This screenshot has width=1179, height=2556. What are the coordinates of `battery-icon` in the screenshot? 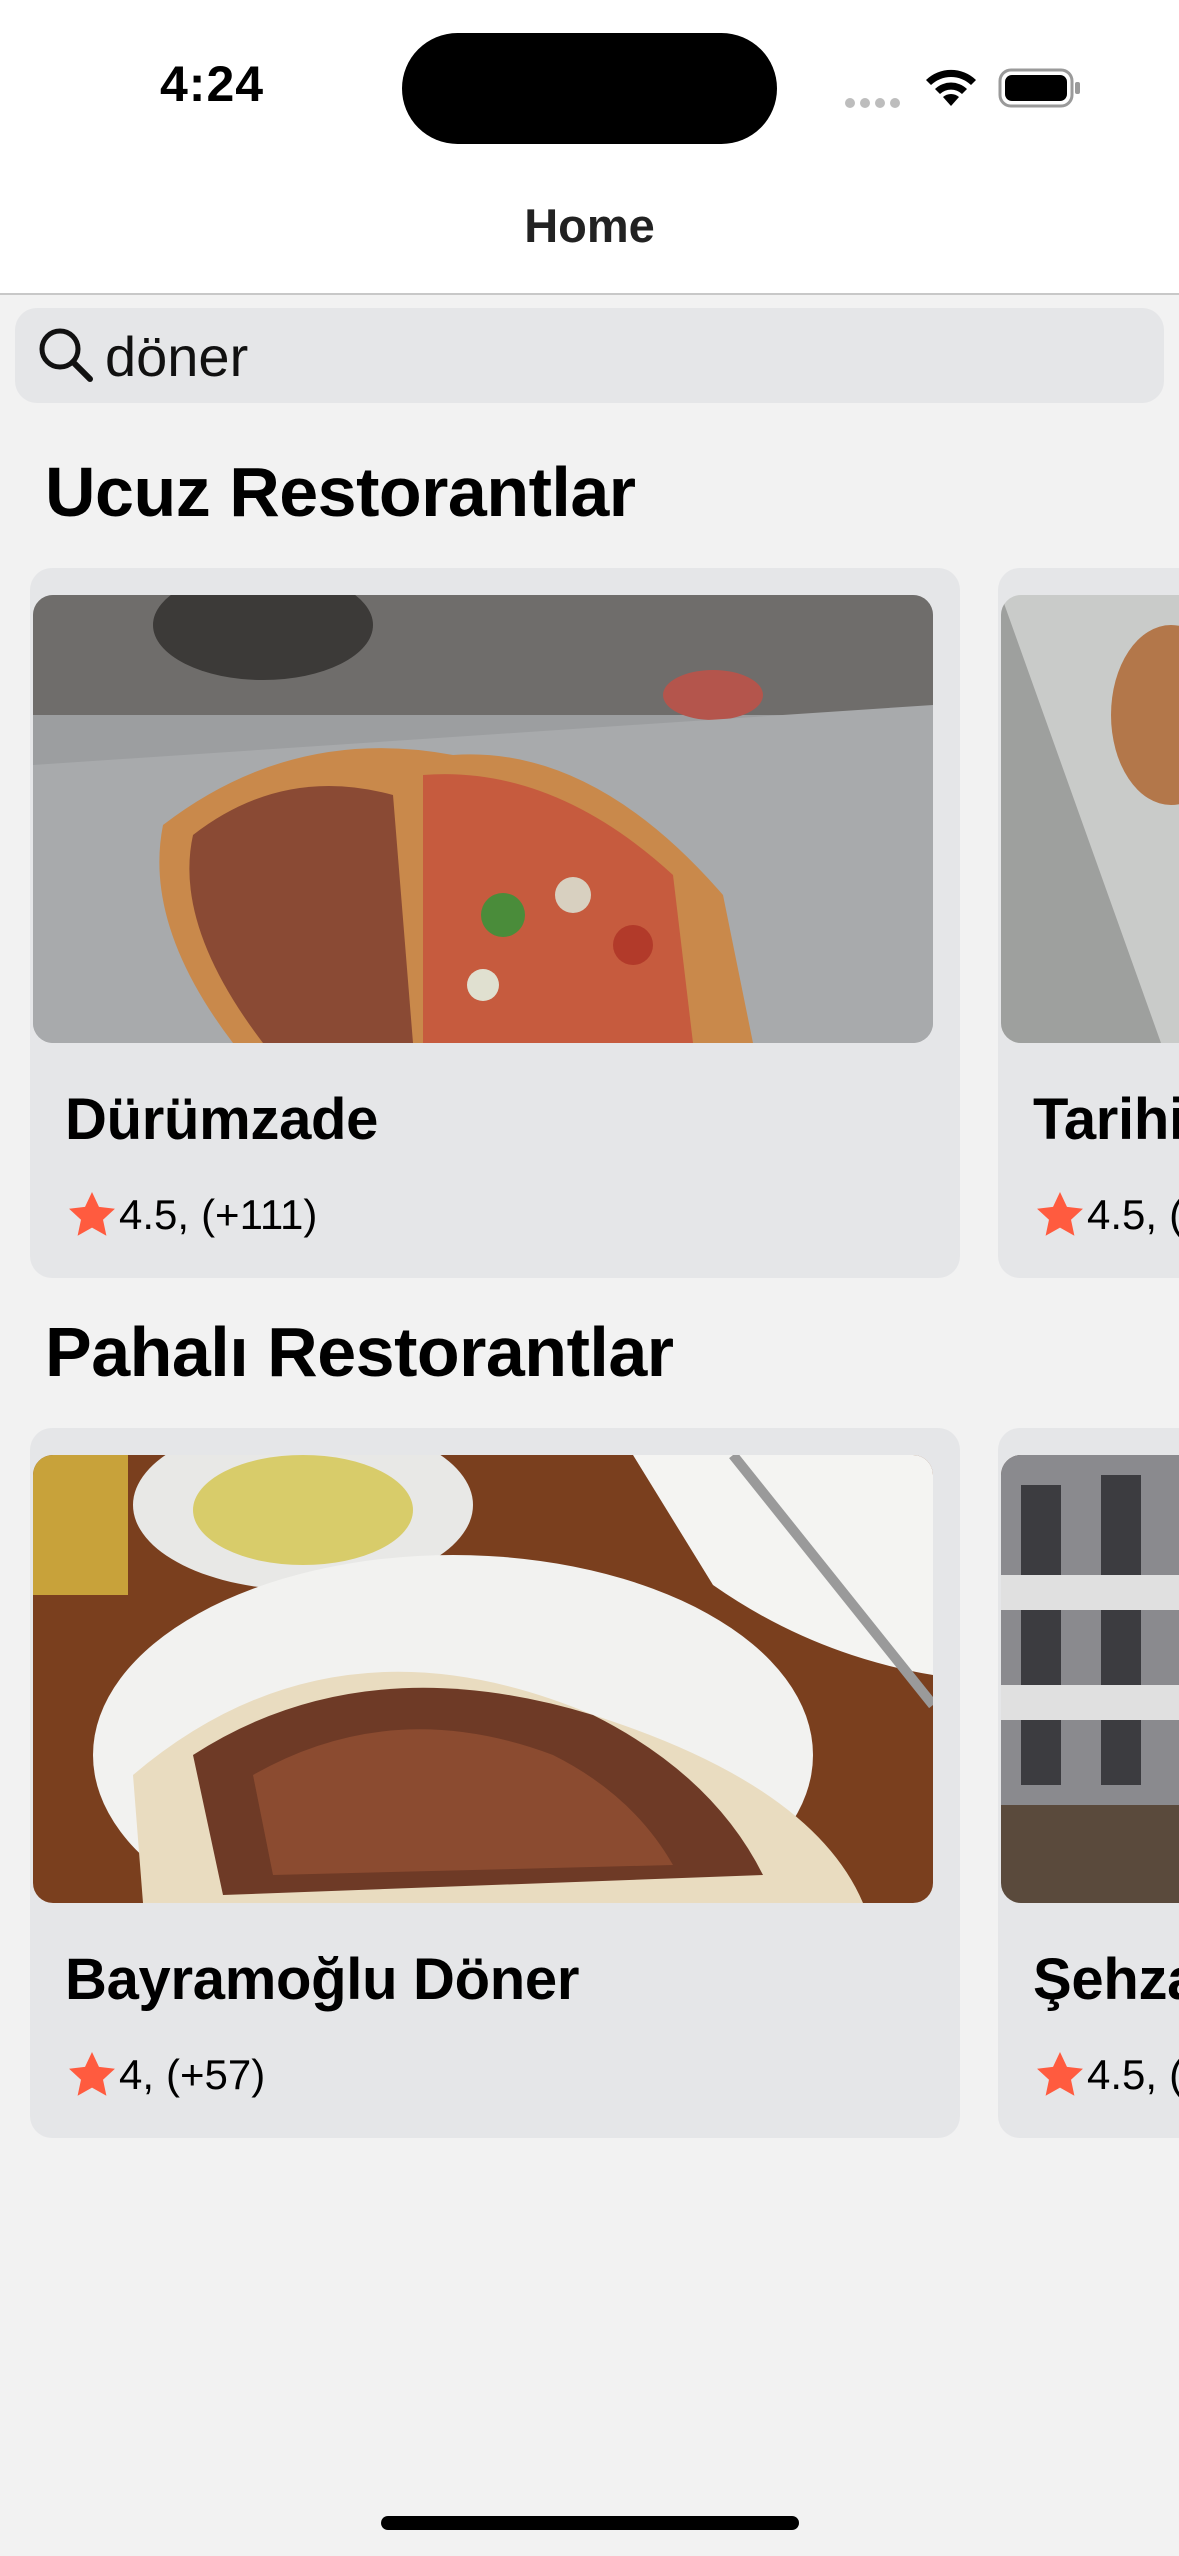 It's located at (1039, 88).